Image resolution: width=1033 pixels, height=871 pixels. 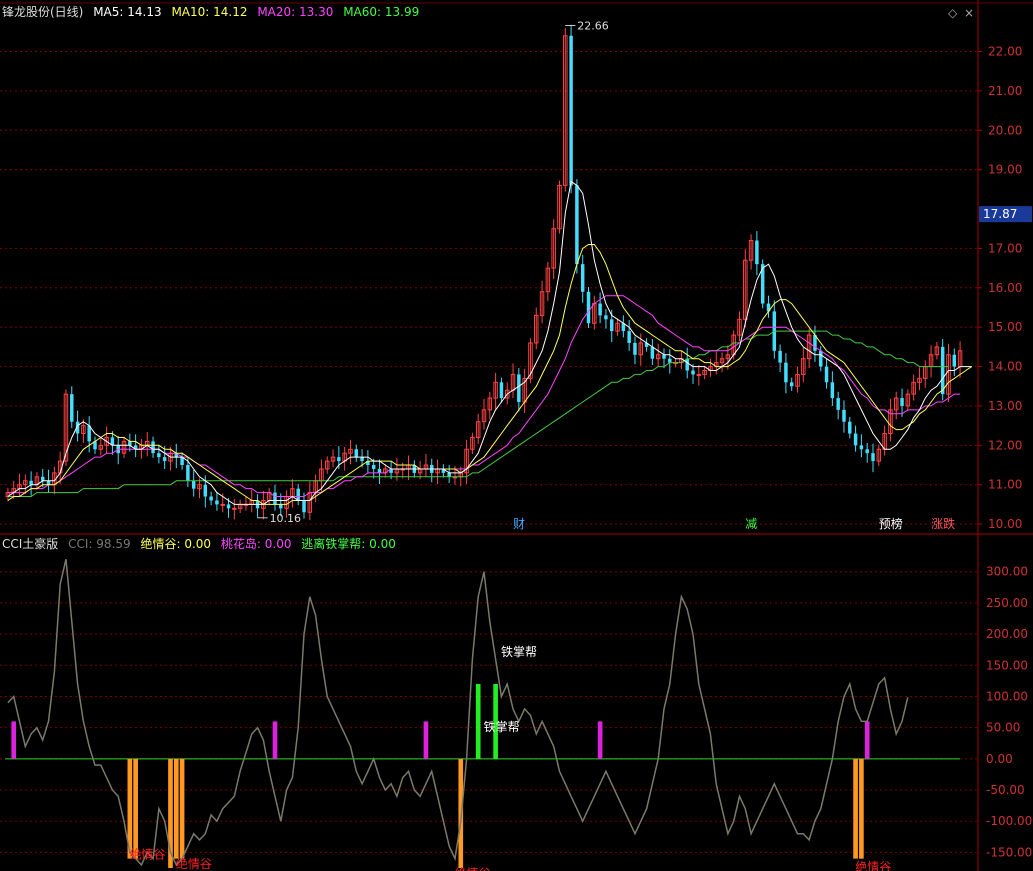 I want to click on price-tick-label: 12.00, so click(x=1005, y=445).